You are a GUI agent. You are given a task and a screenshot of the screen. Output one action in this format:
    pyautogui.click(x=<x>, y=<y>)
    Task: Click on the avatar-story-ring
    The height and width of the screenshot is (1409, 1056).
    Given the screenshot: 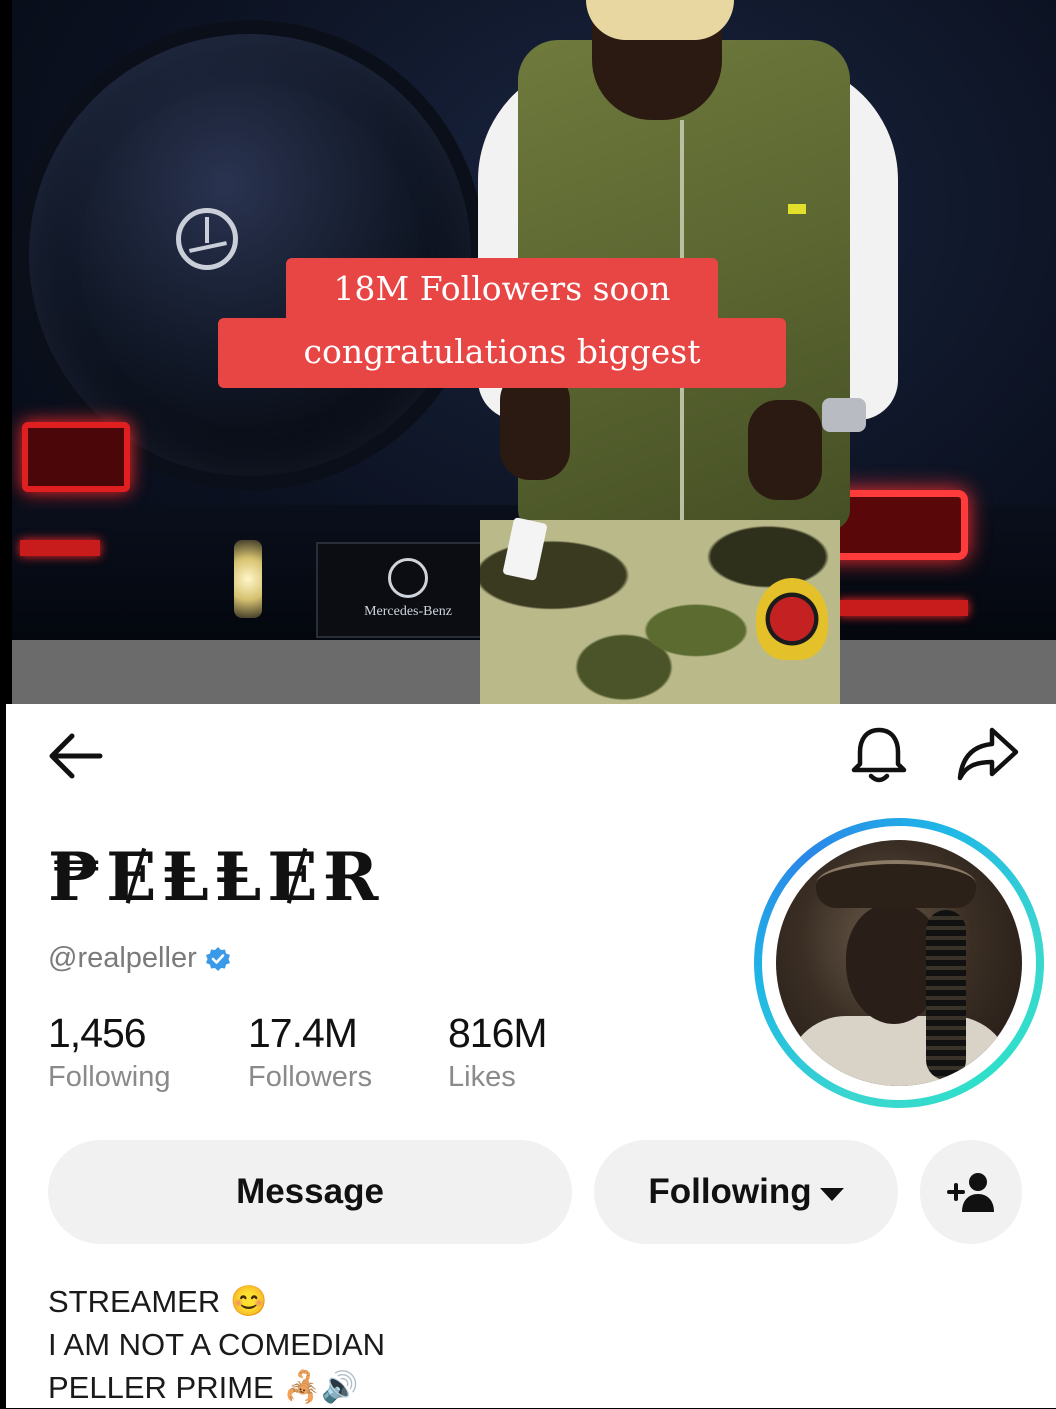 What is the action you would take?
    pyautogui.click(x=899, y=963)
    